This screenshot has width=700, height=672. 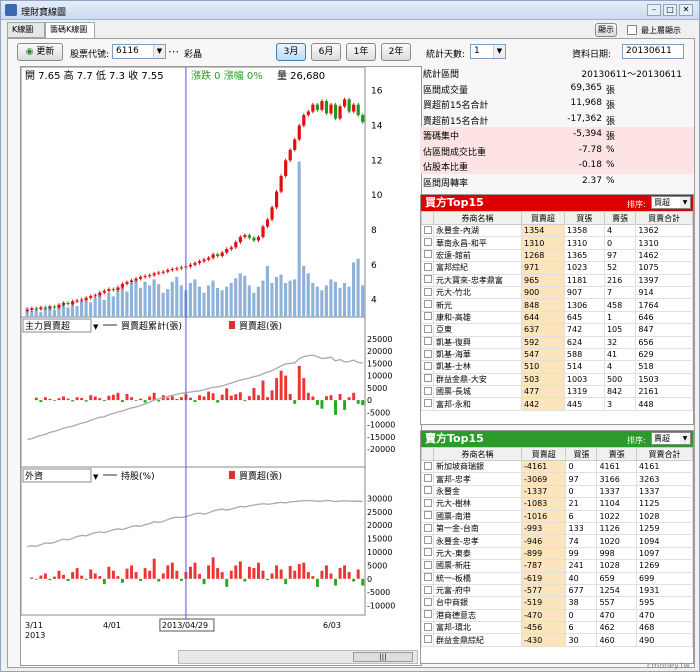 What do you see at coordinates (557, 504) in the screenshot?
I see `table-row: 元大-樹林 -1083 21 1104 1125` at bounding box center [557, 504].